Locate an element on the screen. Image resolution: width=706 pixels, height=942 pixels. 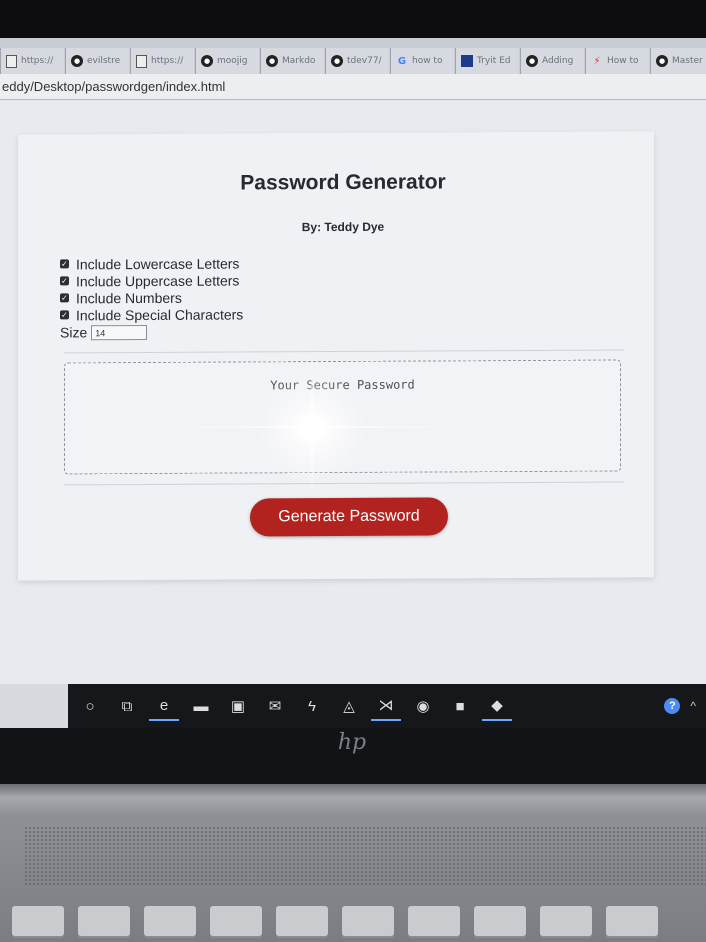
browser-tab: ⚡ How to is located at coordinates (617, 61).